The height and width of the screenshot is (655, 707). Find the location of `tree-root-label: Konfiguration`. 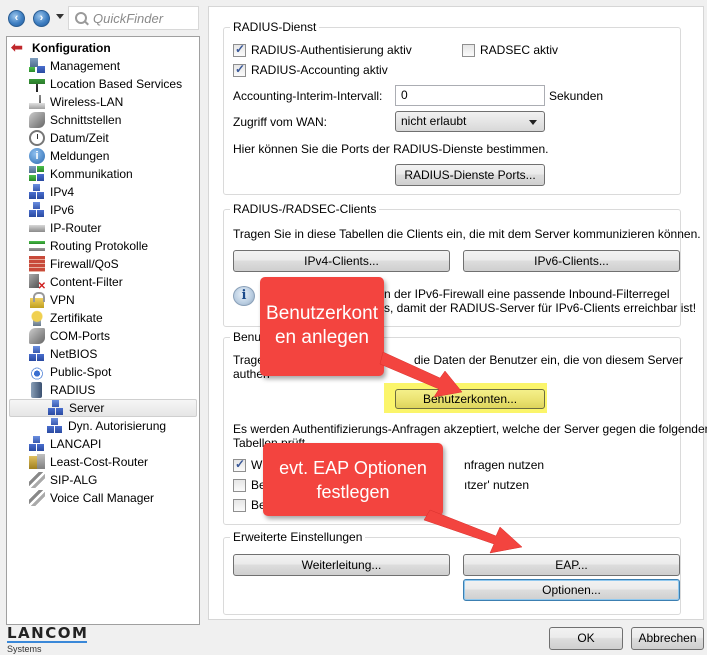

tree-root-label: Konfiguration is located at coordinates (71, 48).